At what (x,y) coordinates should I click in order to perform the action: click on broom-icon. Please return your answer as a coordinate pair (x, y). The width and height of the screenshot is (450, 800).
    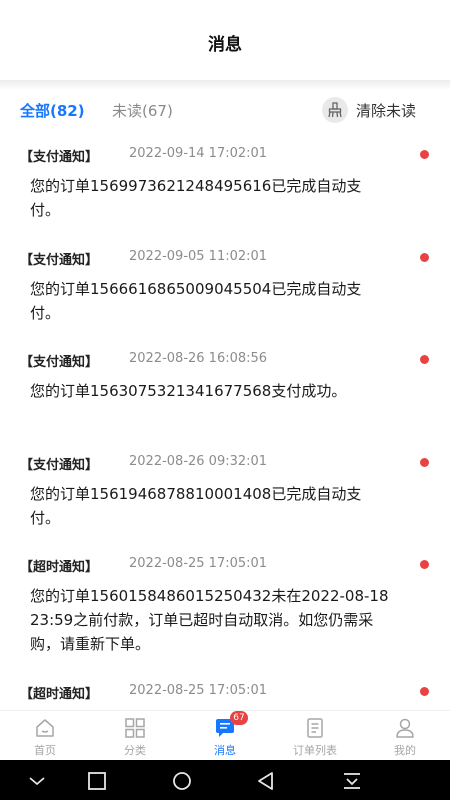
    Looking at the image, I should click on (335, 110).